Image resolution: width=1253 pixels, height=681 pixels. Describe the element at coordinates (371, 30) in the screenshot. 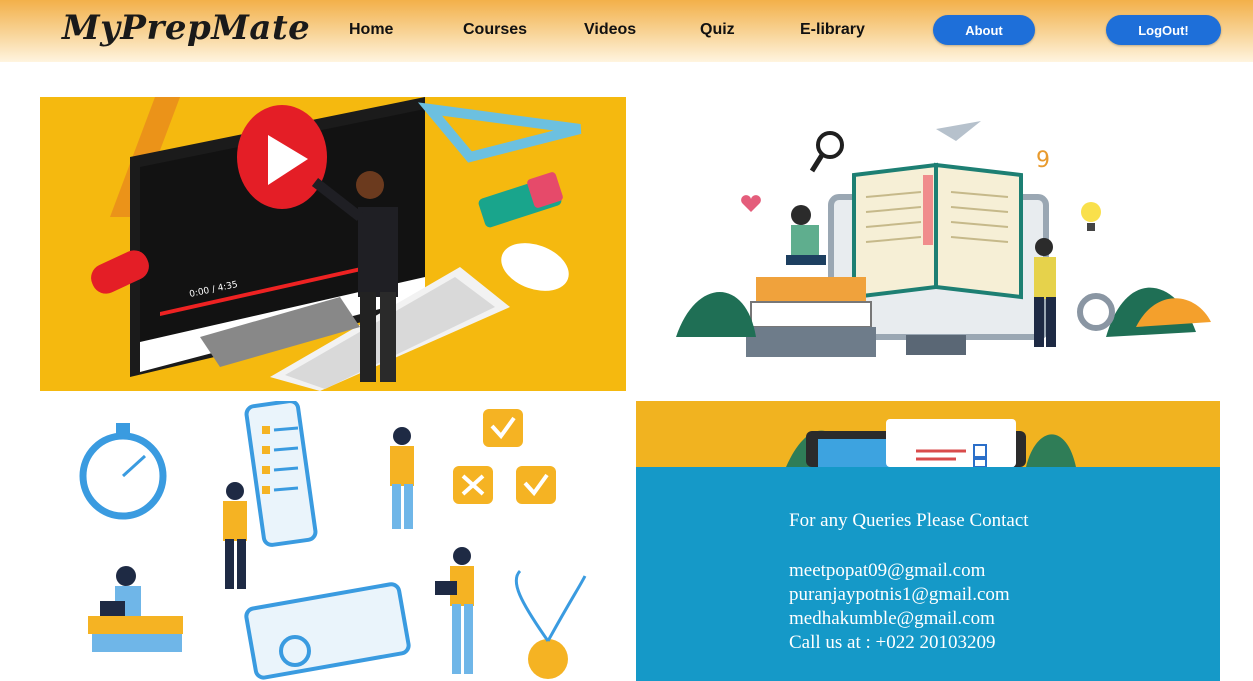

I see `nav-home: Home` at that location.